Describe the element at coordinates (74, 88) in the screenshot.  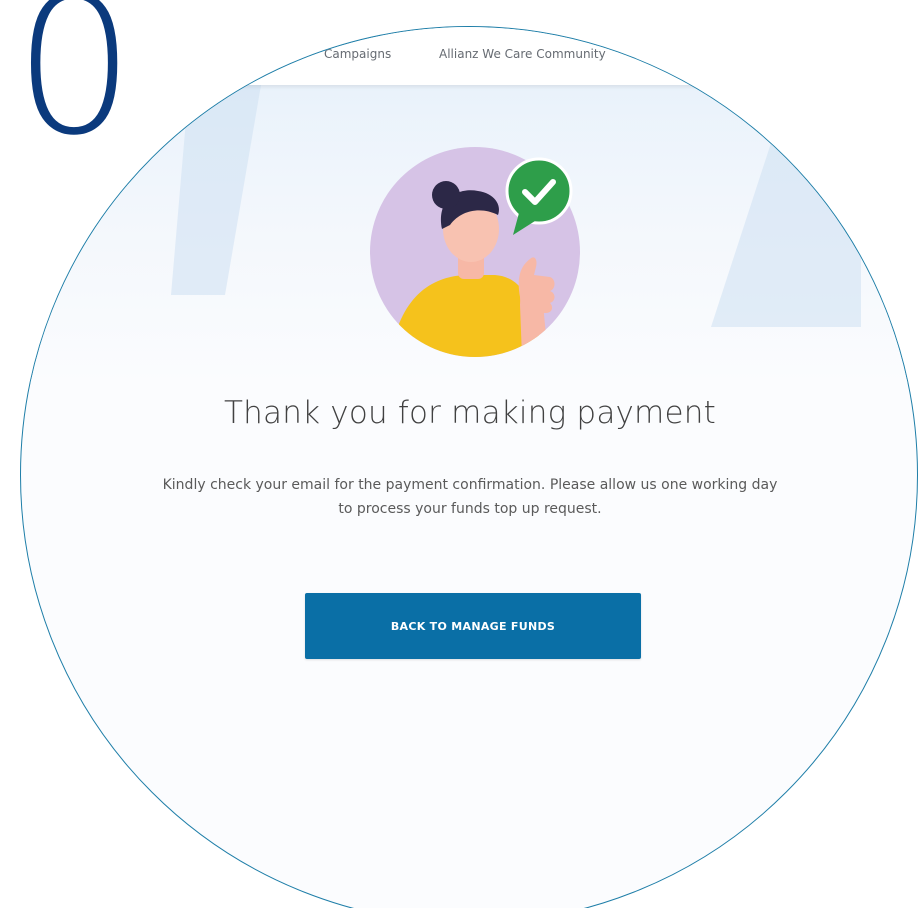
I see `step-numeral: 0` at that location.